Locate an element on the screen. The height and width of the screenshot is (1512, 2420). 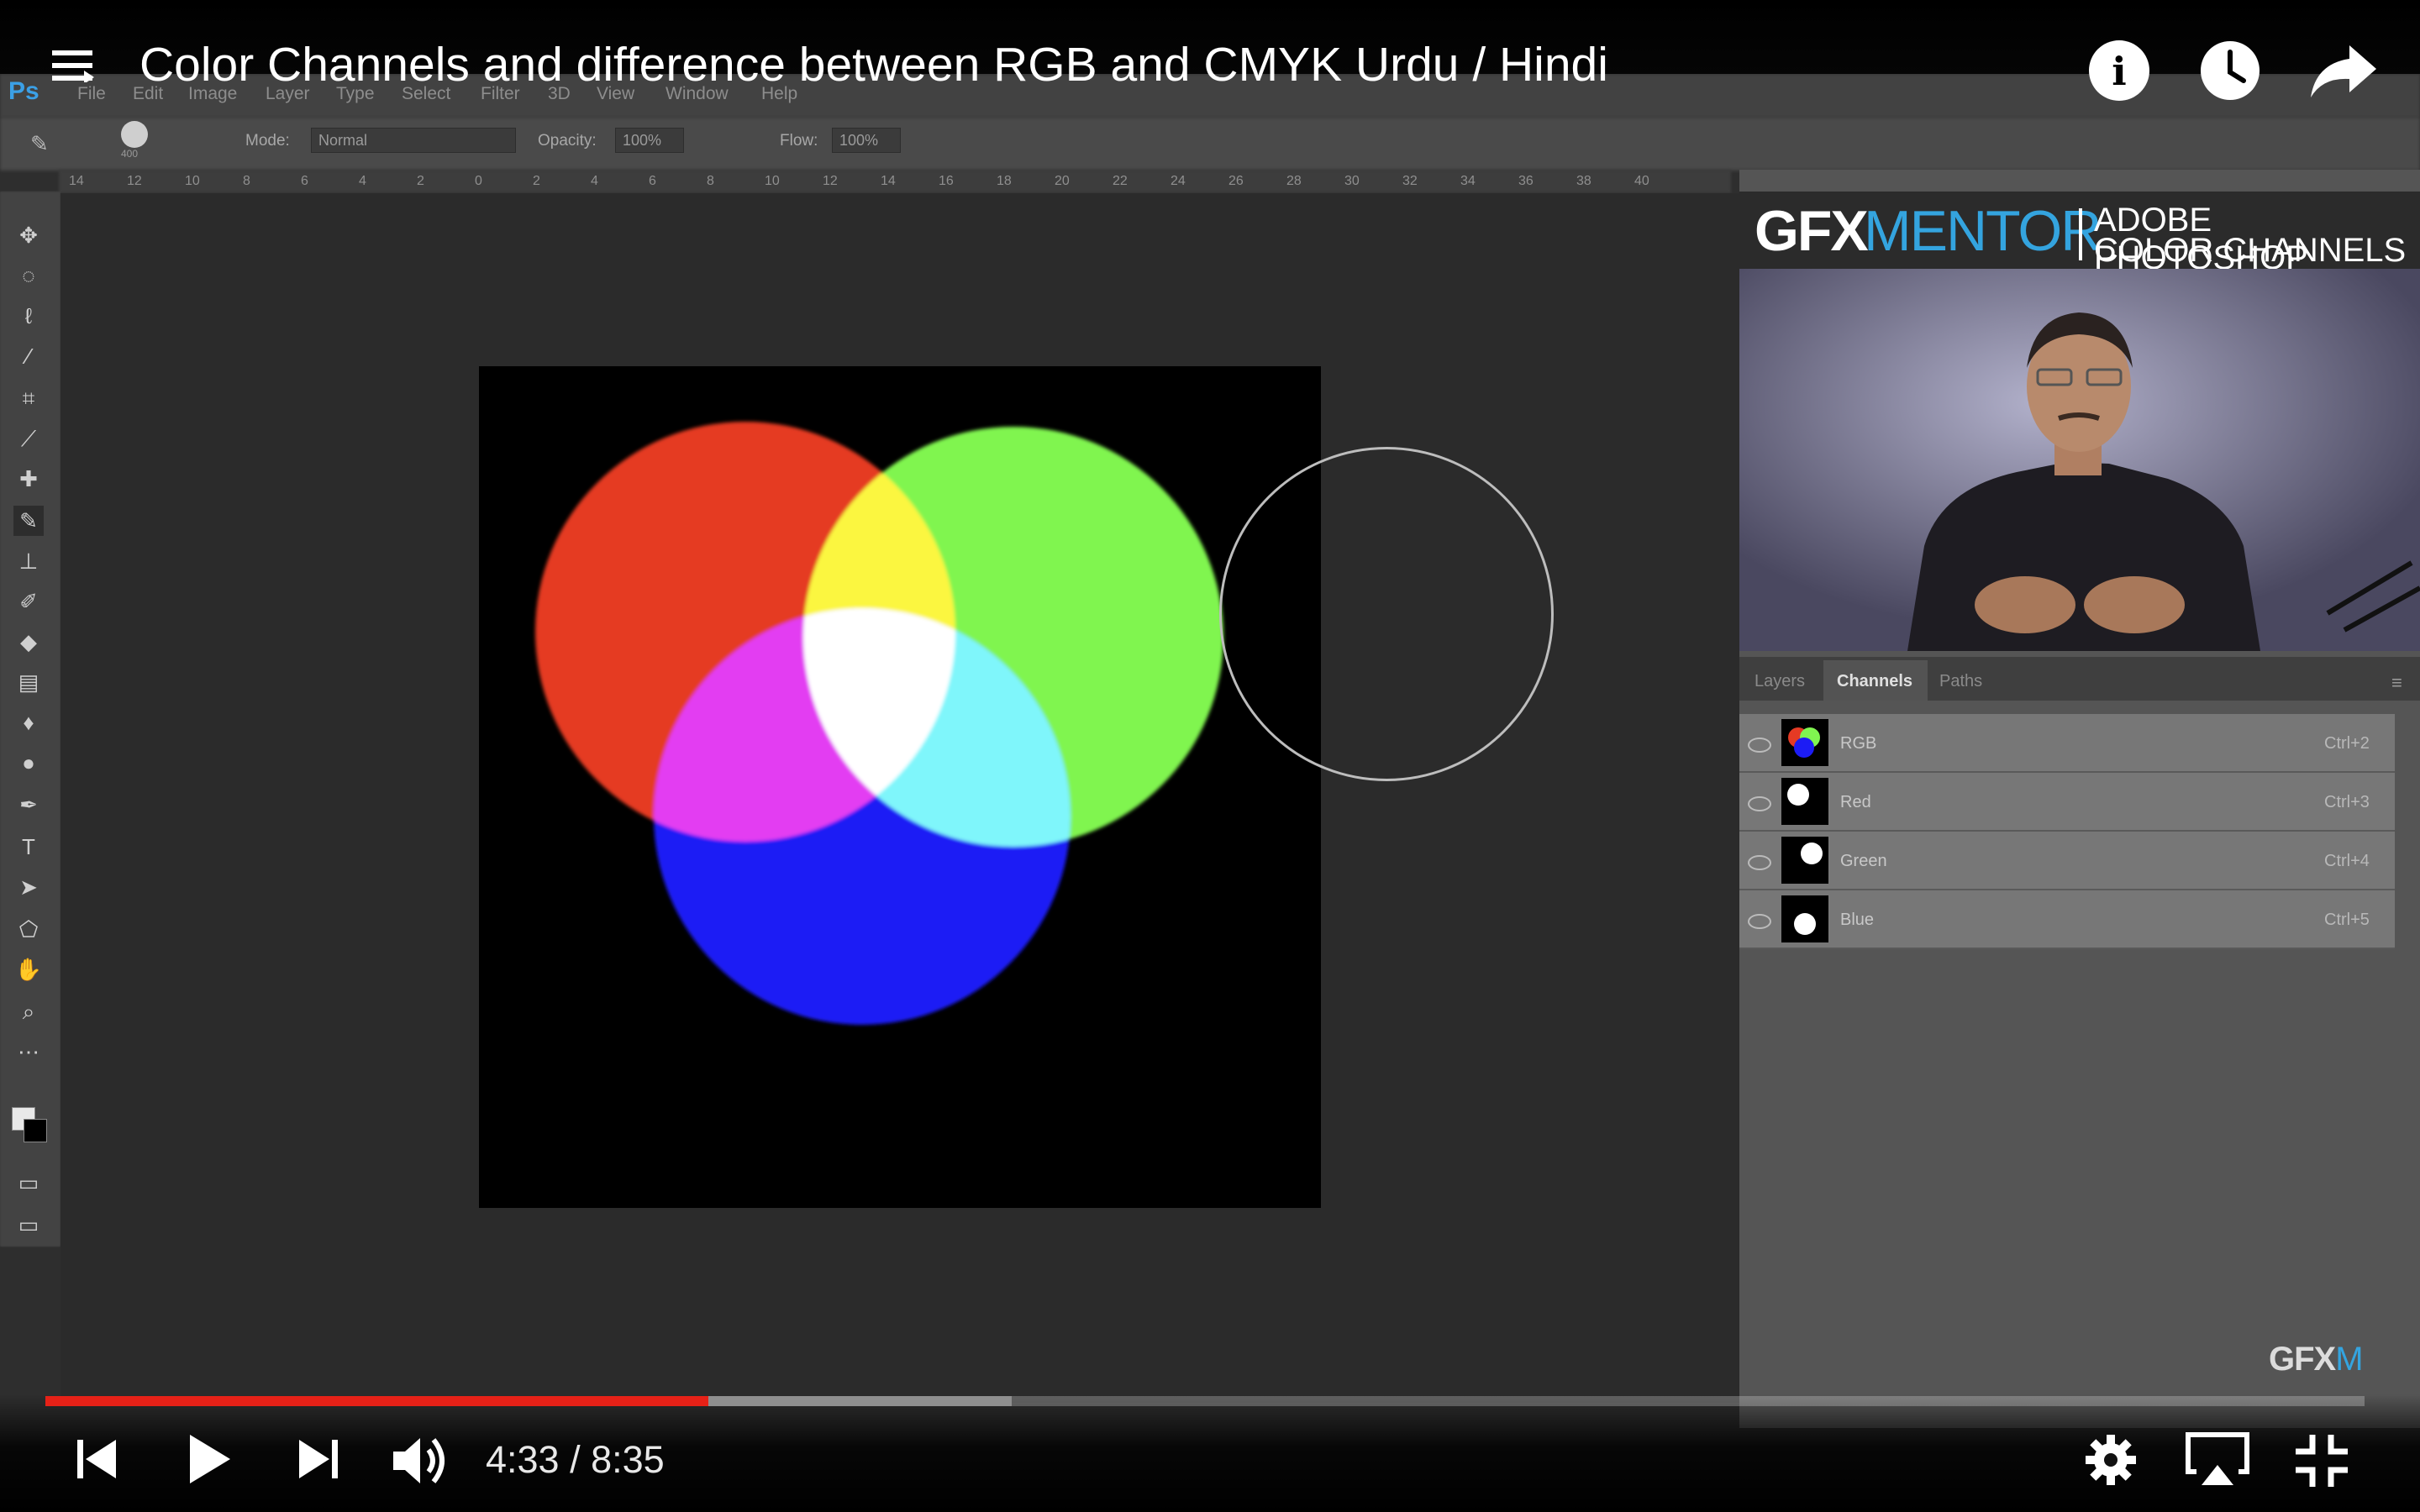
hand-tool-icon: ✋ is located at coordinates (28, 969).